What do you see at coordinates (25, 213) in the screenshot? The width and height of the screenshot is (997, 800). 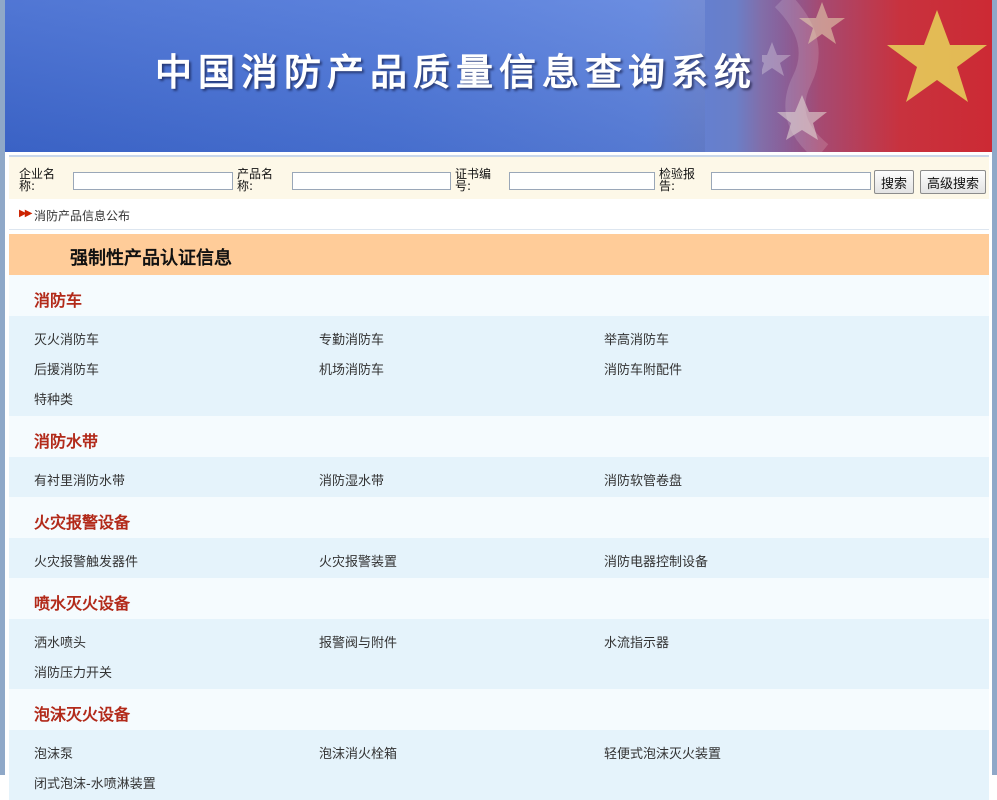 I see `double-arrow-icon: ▶▶` at bounding box center [25, 213].